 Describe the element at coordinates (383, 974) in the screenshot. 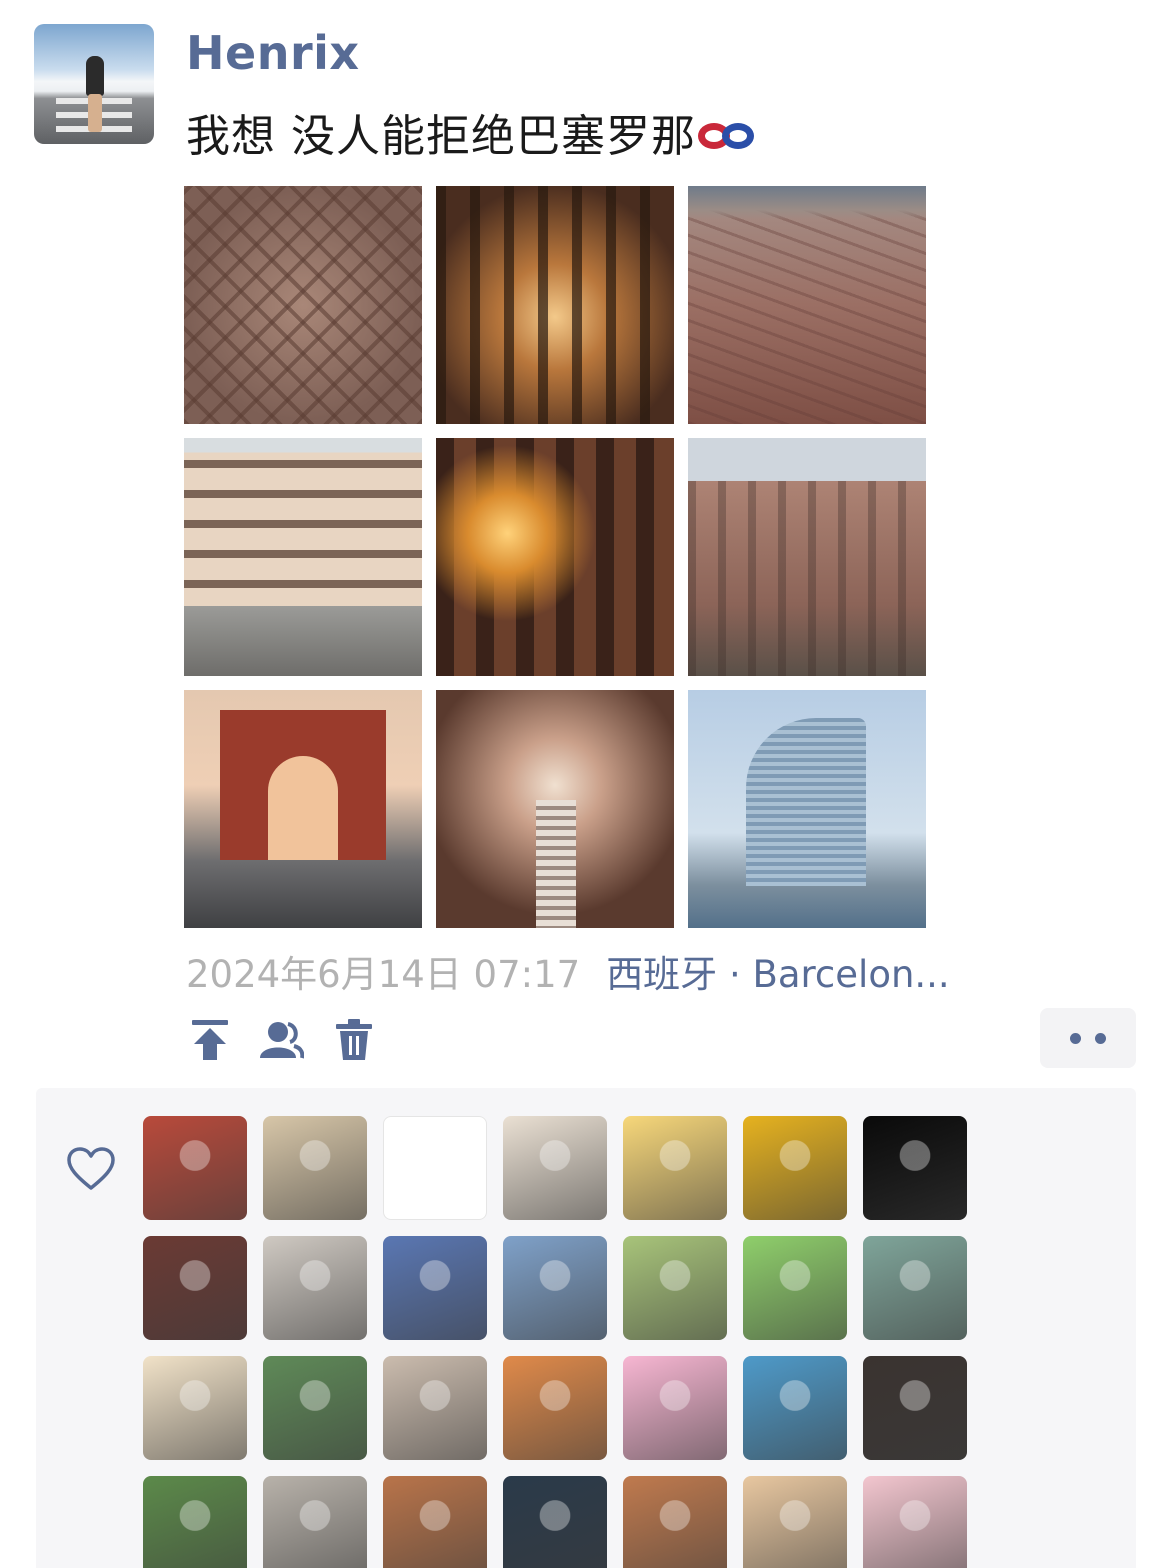

I see `post-timestamp: 2024年6月14日 07:17` at that location.